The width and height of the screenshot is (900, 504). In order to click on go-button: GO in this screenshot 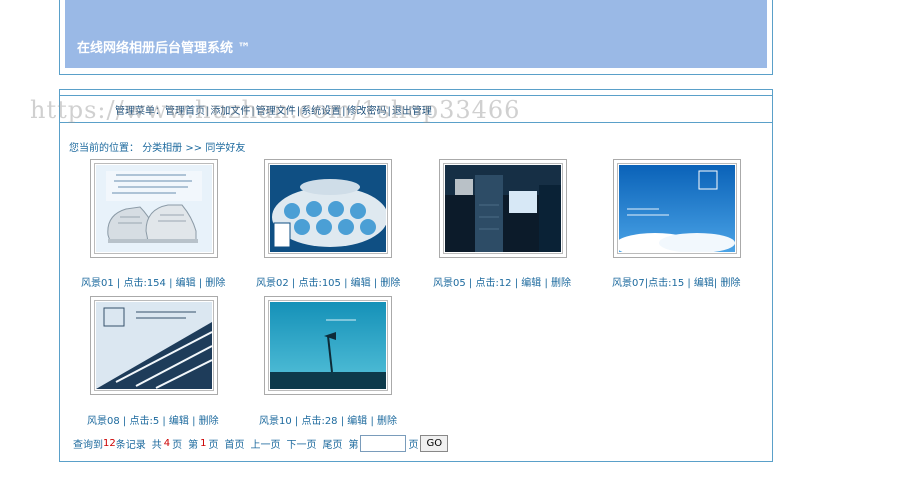, I will do `click(434, 443)`.